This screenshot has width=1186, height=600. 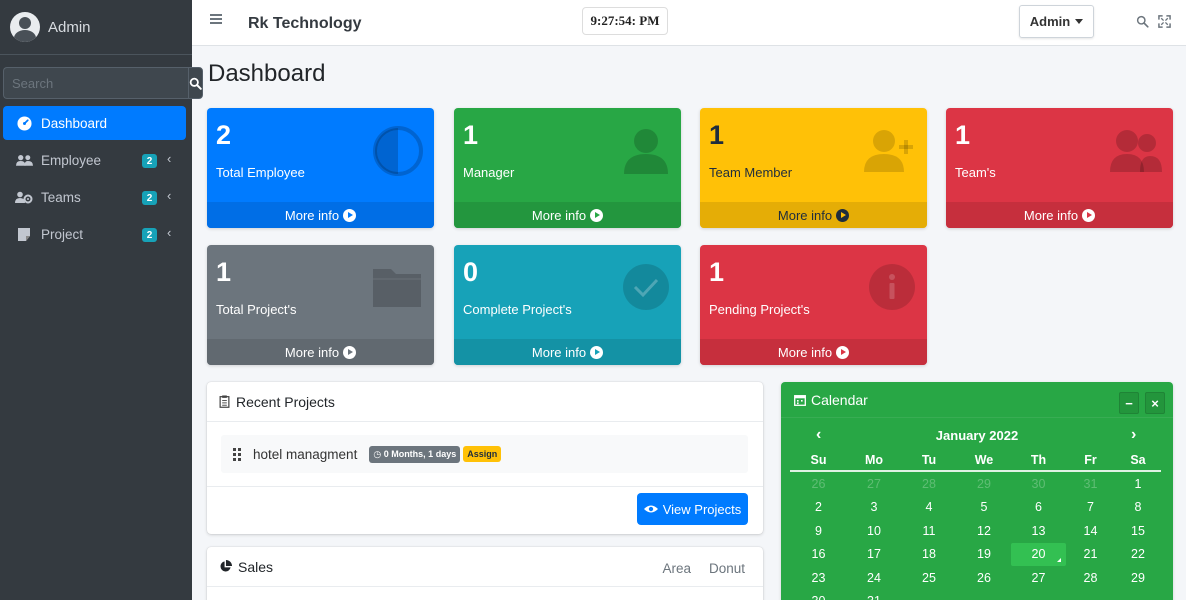 I want to click on minus-icon: −, so click(x=1129, y=403).